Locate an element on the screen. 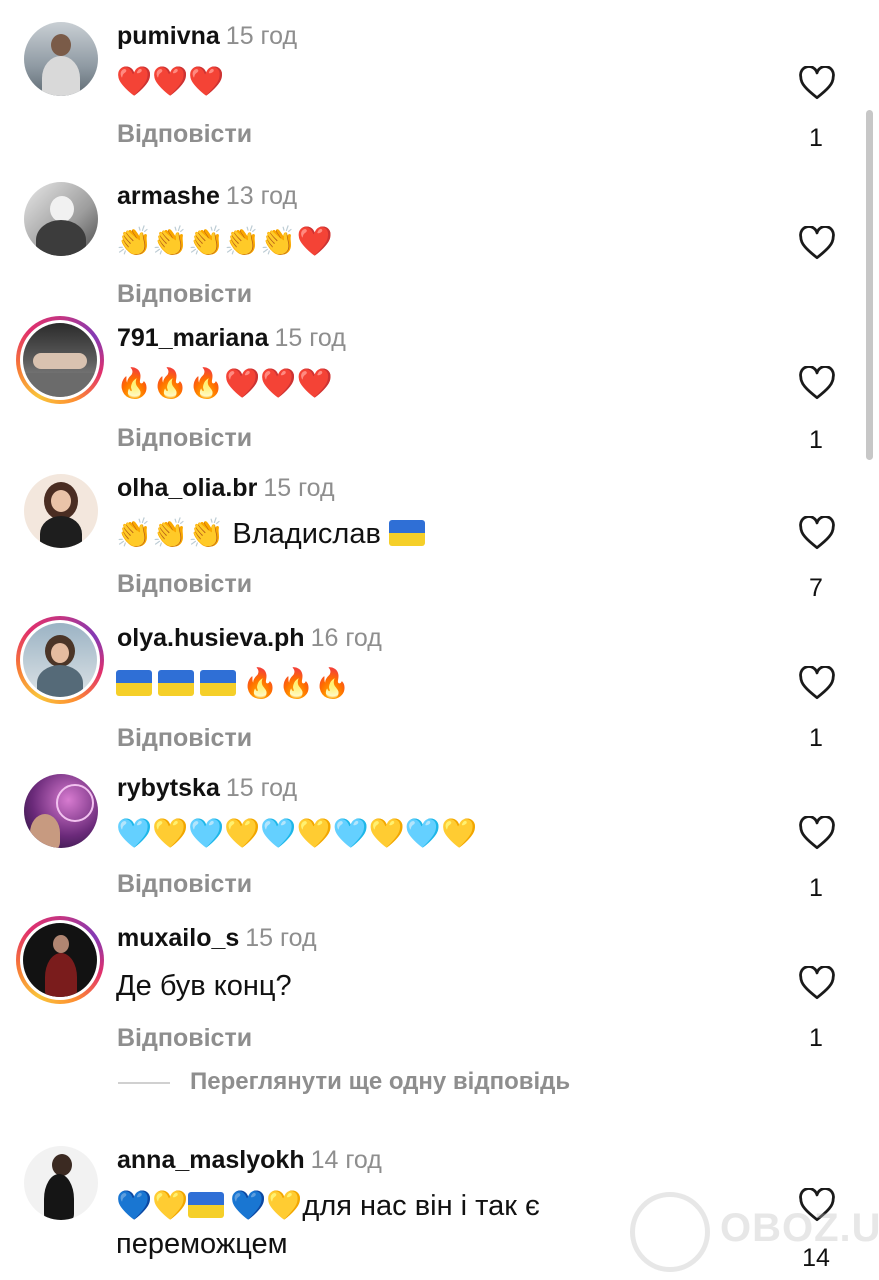  comment-text: Де був конц? is located at coordinates (204, 986).